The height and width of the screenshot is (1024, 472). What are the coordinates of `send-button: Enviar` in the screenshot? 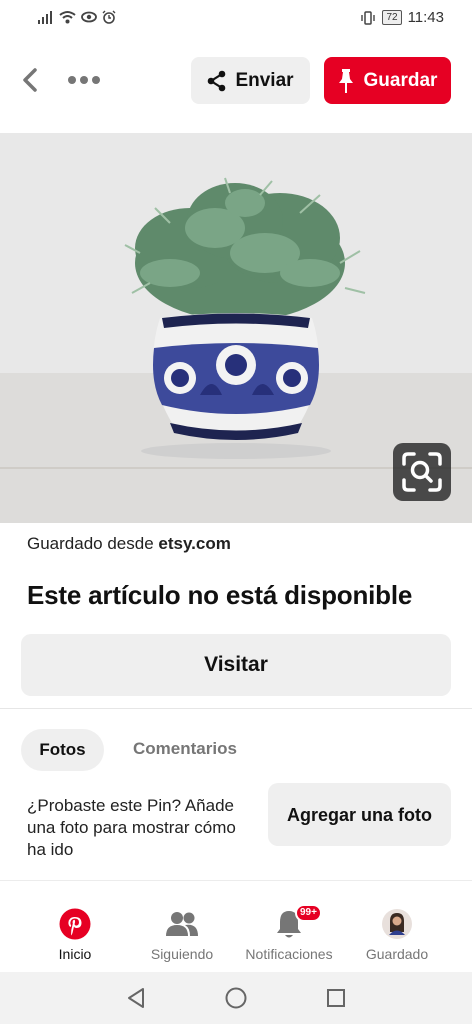 It's located at (250, 80).